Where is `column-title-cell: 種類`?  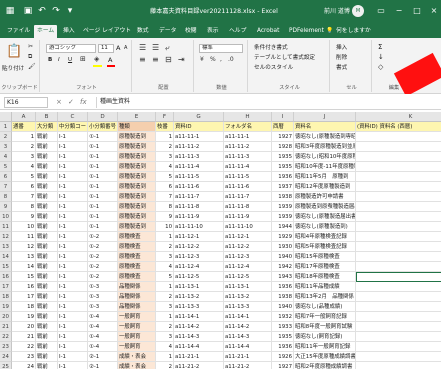
column-title-cell: 種類 is located at coordinates (137, 127).